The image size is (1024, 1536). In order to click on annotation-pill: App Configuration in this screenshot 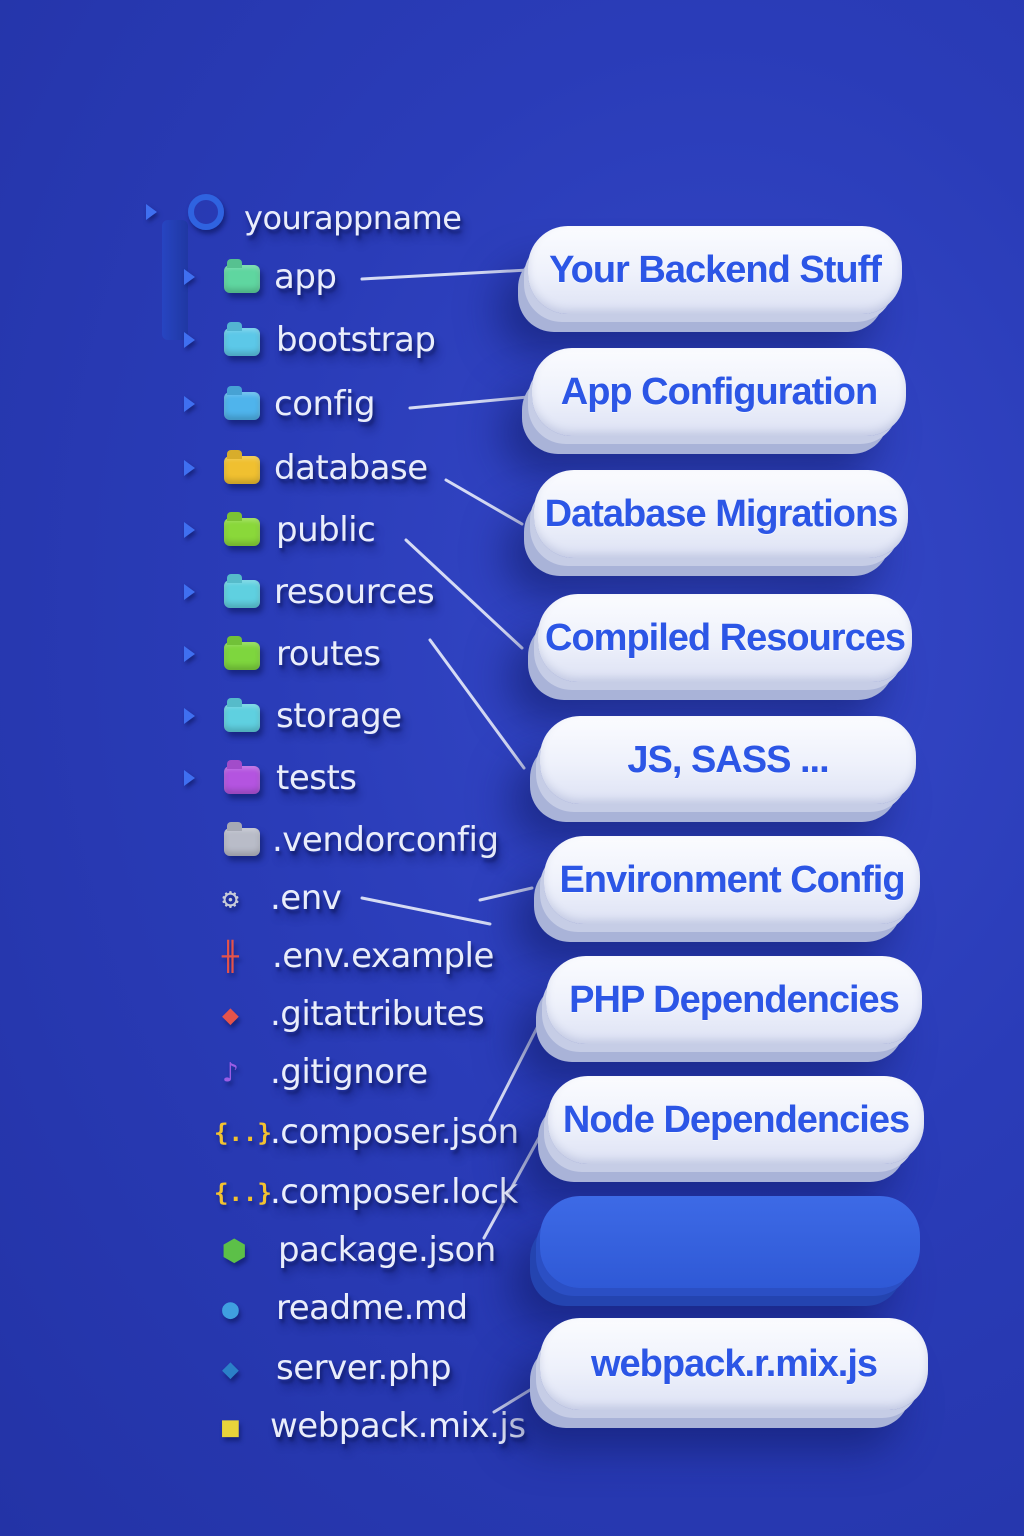, I will do `click(719, 392)`.